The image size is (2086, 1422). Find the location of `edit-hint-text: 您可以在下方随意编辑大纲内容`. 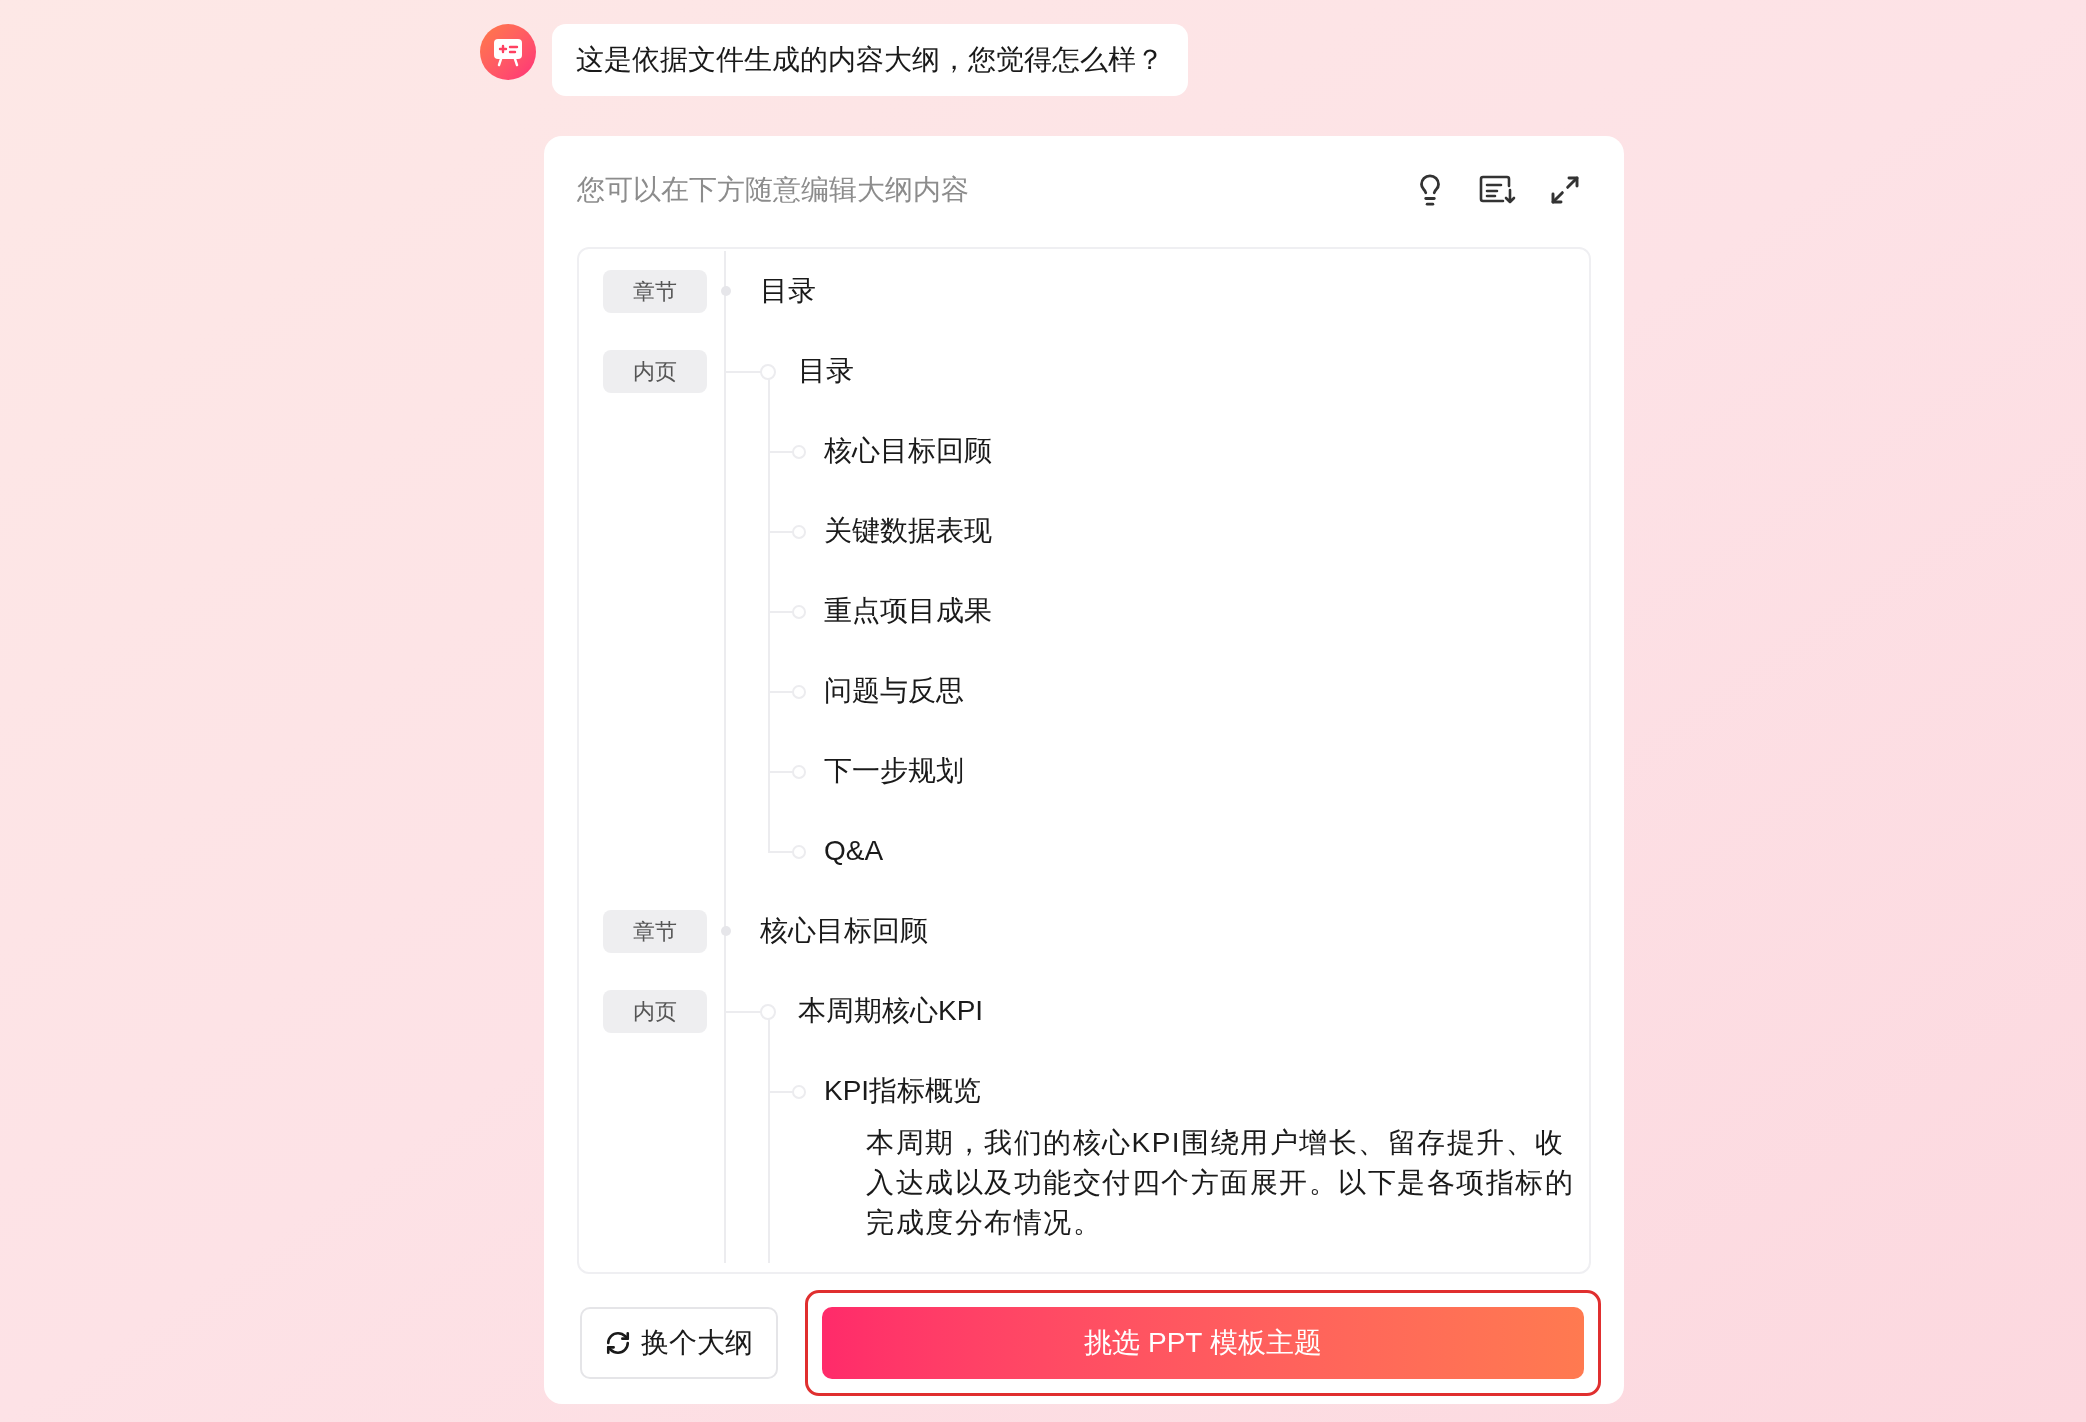

edit-hint-text: 您可以在下方随意编辑大纲内容 is located at coordinates (773, 190).